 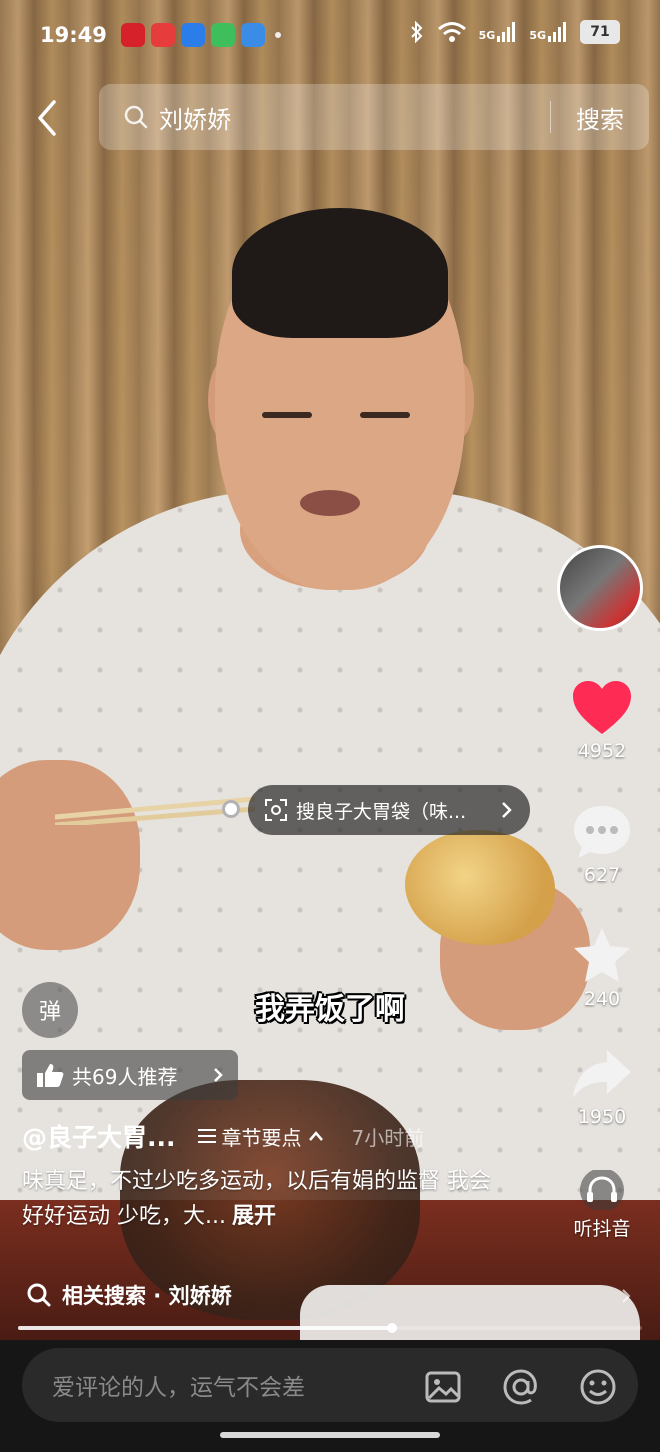 I want to click on signal-5g-1: 5G, so click(x=498, y=32).